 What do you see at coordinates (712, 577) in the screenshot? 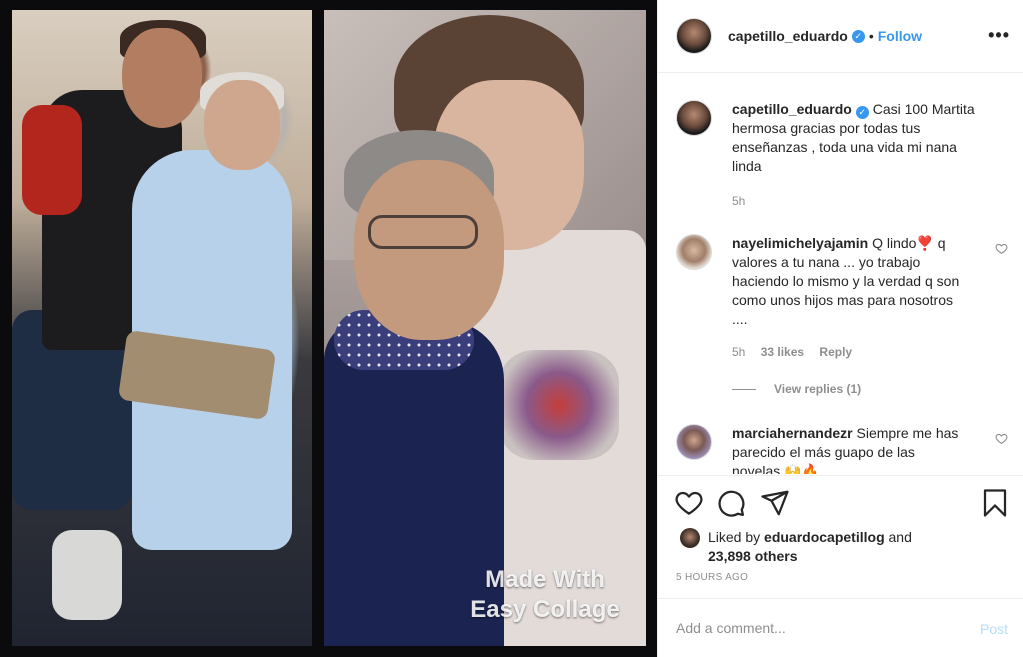
I see `post-timestamp: 5 HOURS AGO` at bounding box center [712, 577].